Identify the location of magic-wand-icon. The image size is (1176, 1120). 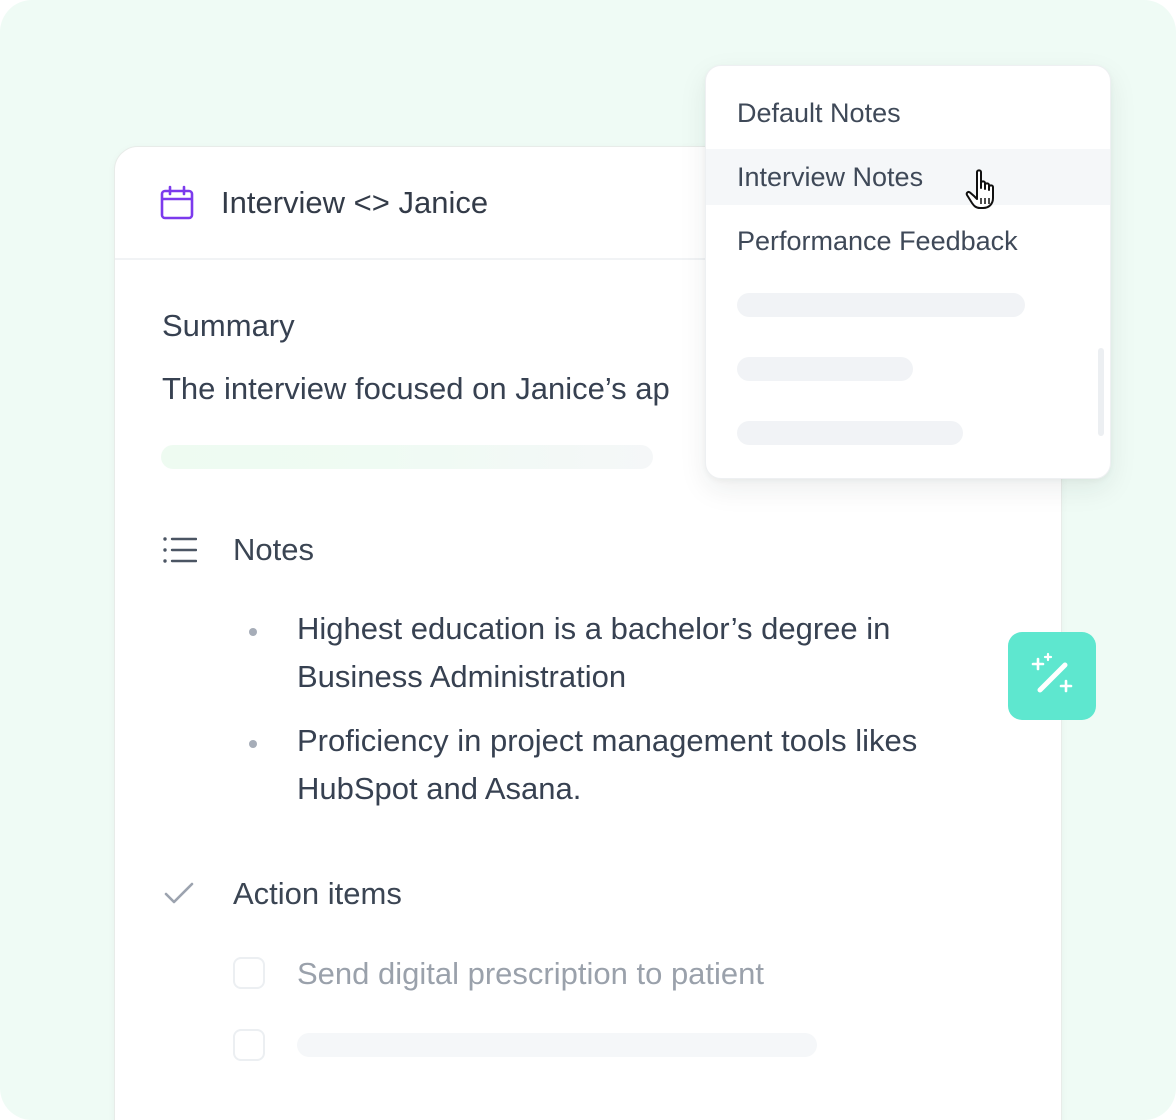
(1052, 672).